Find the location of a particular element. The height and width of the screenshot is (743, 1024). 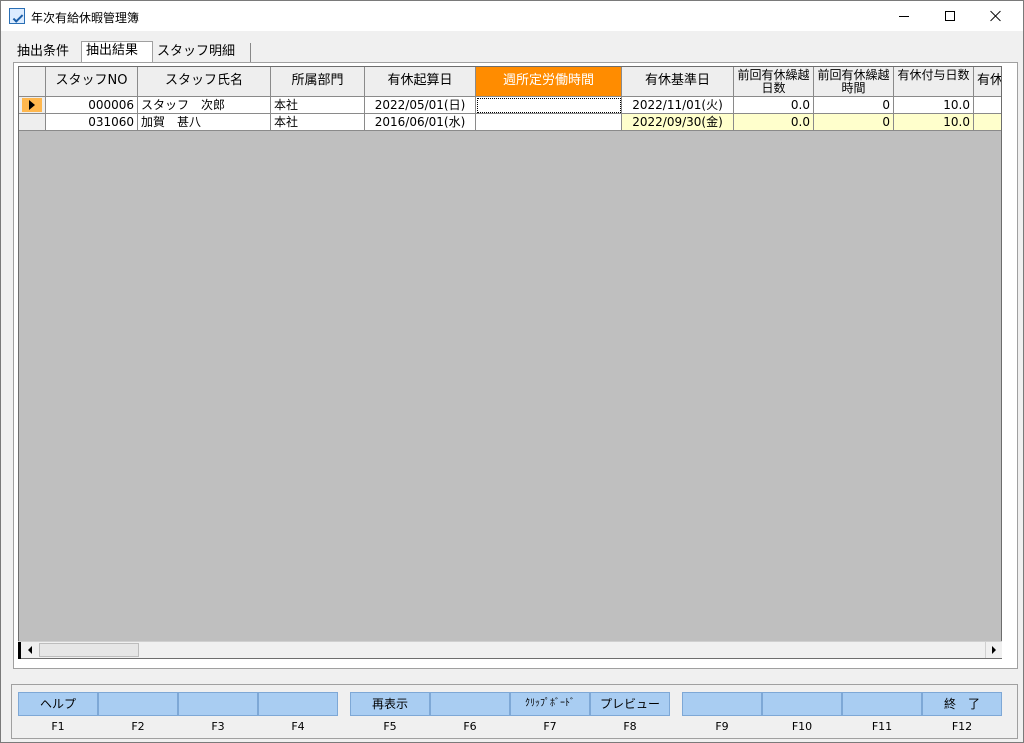

arrow-right-icon is located at coordinates (994, 650).